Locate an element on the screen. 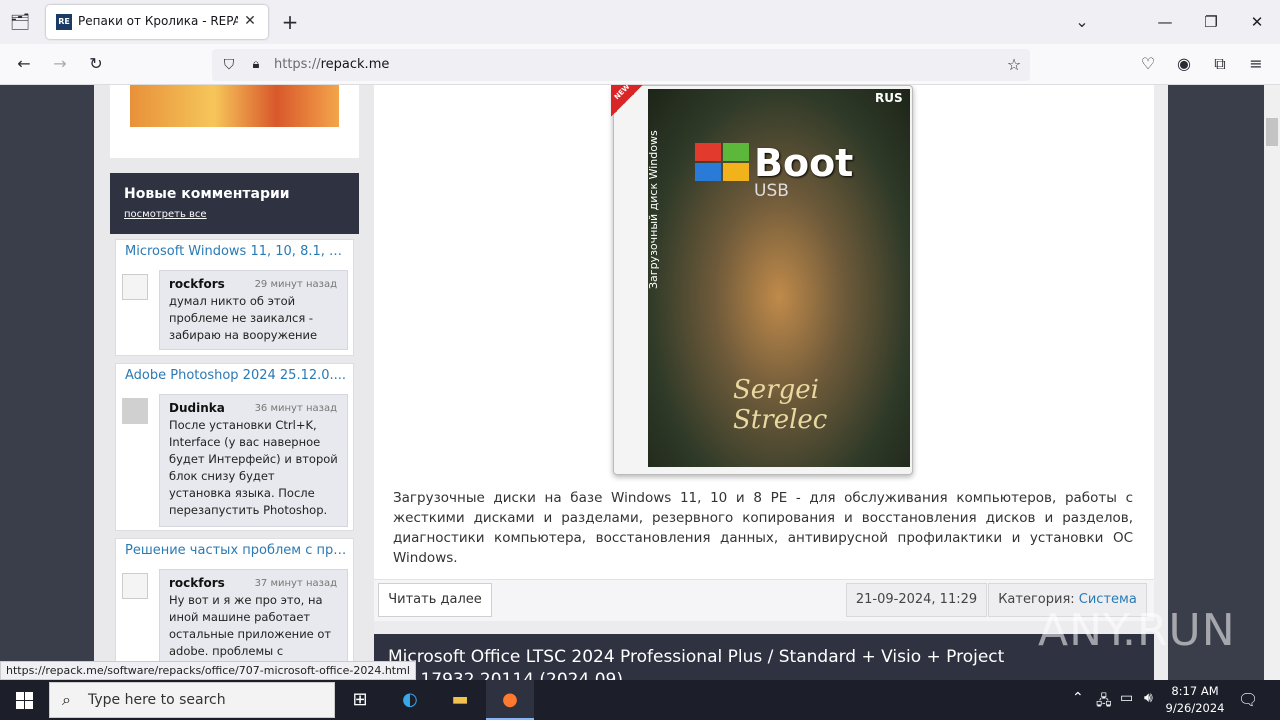 The height and width of the screenshot is (720, 1280). new-tab-button: + is located at coordinates (290, 22).